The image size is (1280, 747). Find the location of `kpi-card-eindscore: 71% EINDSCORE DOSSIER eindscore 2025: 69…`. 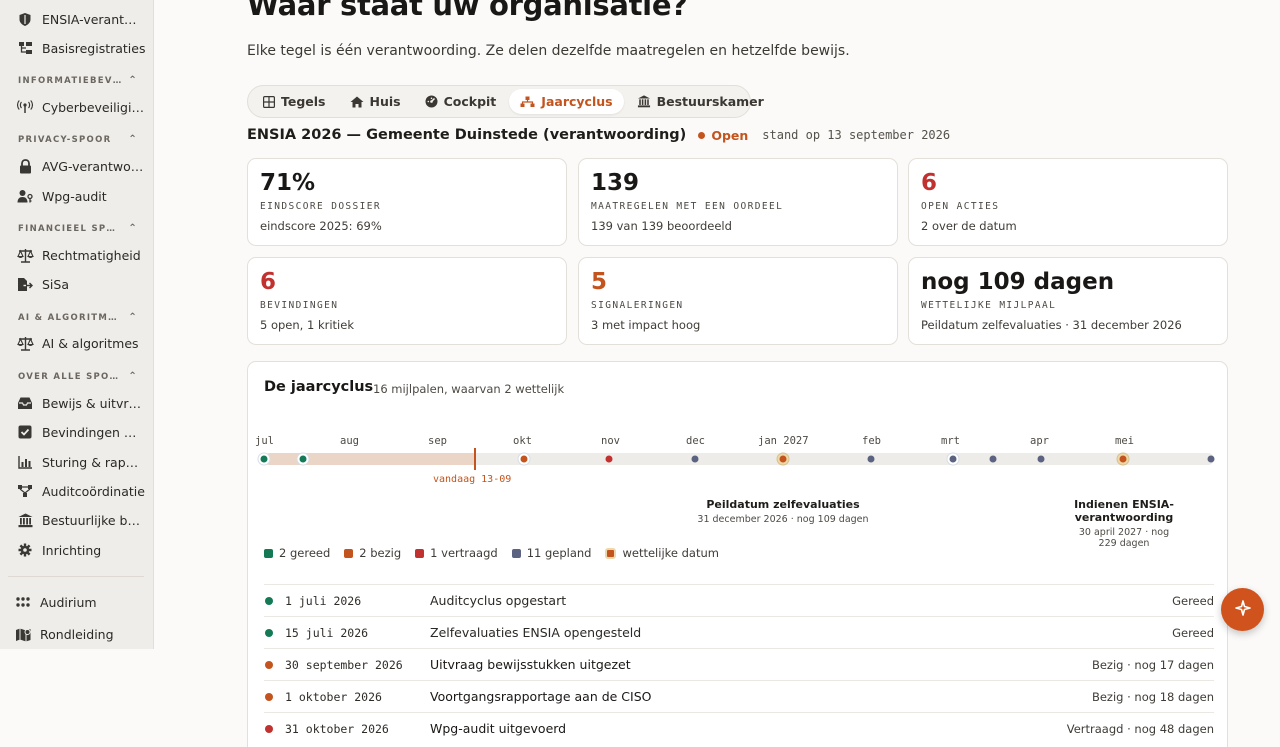

kpi-card-eindscore: 71% EINDSCORE DOSSIER eindscore 2025: 69… is located at coordinates (407, 202).